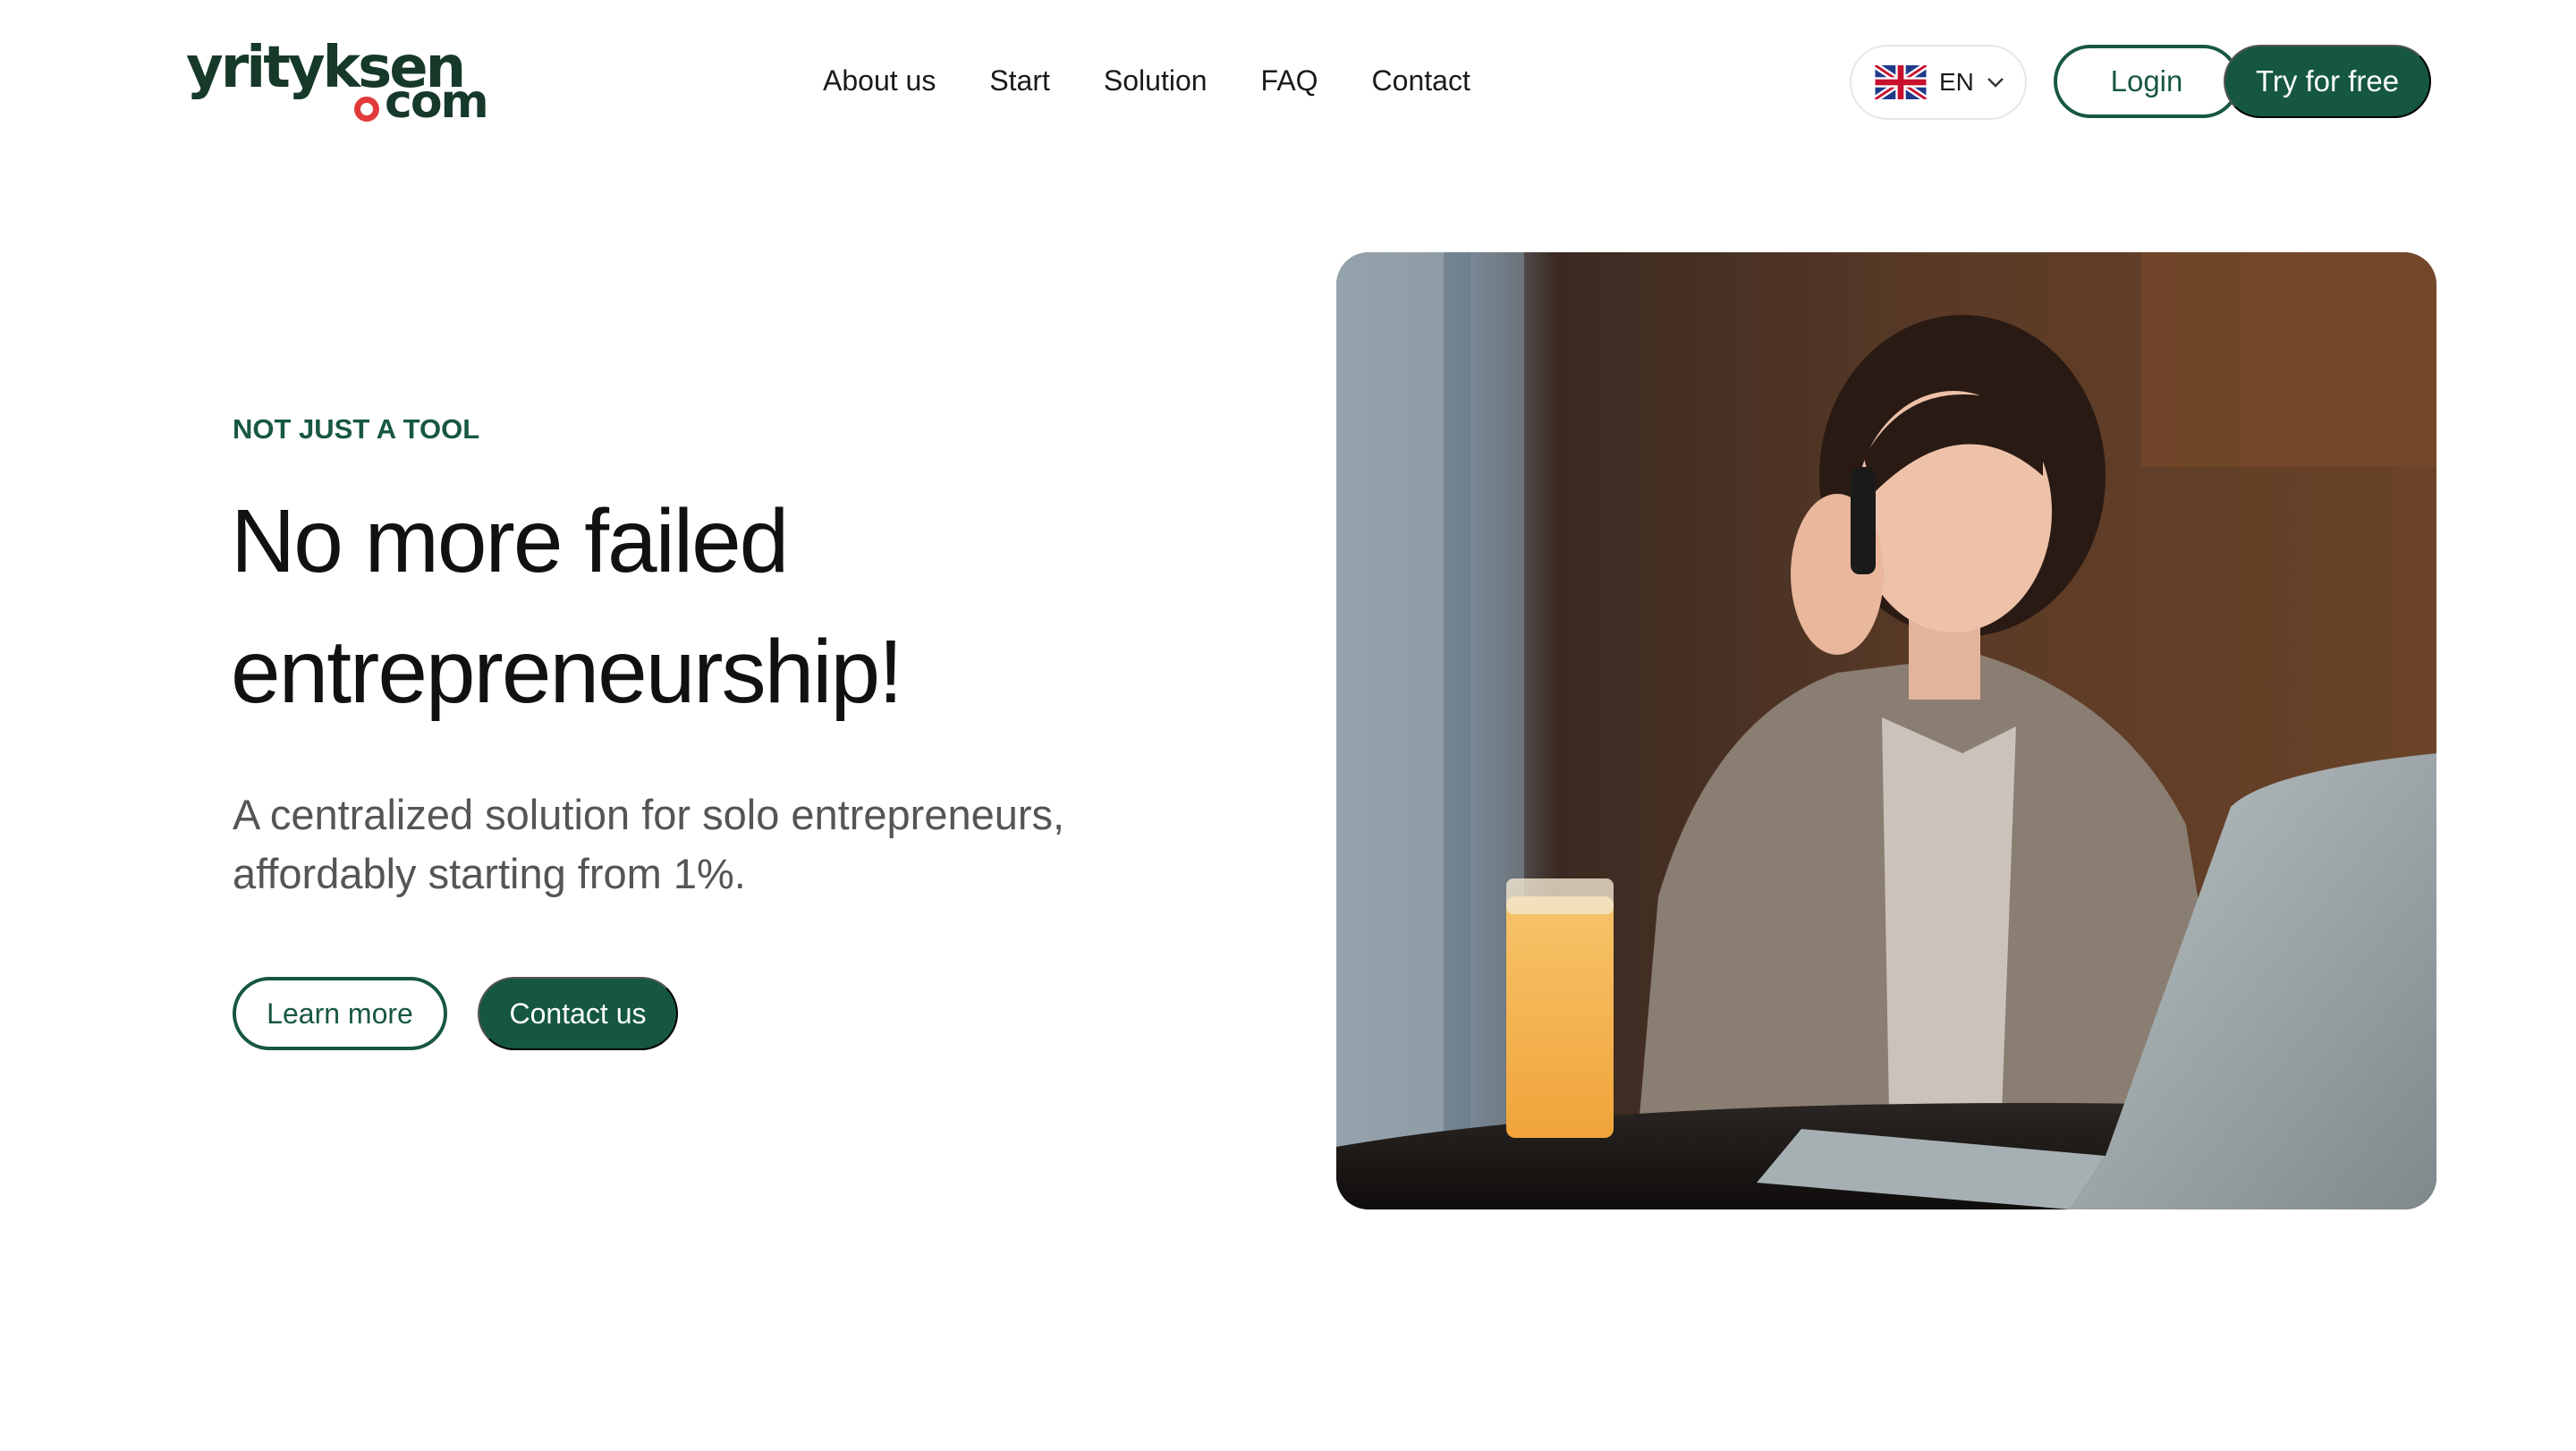 The image size is (2576, 1451). I want to click on main-nav: About us Start Solution FAQ Contact, so click(1146, 80).